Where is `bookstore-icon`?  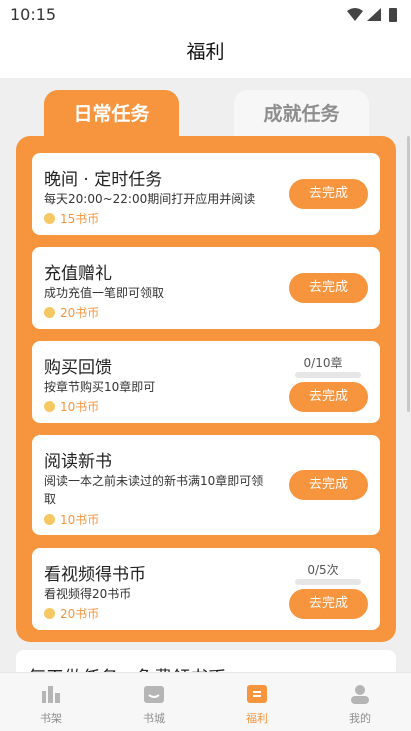 bookstore-icon is located at coordinates (154, 694).